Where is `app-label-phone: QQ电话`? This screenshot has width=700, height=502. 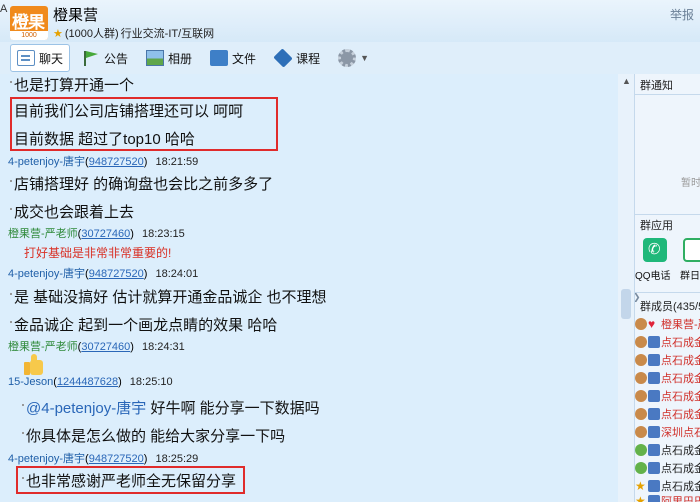
app-label-phone: QQ电话 is located at coordinates (653, 276).